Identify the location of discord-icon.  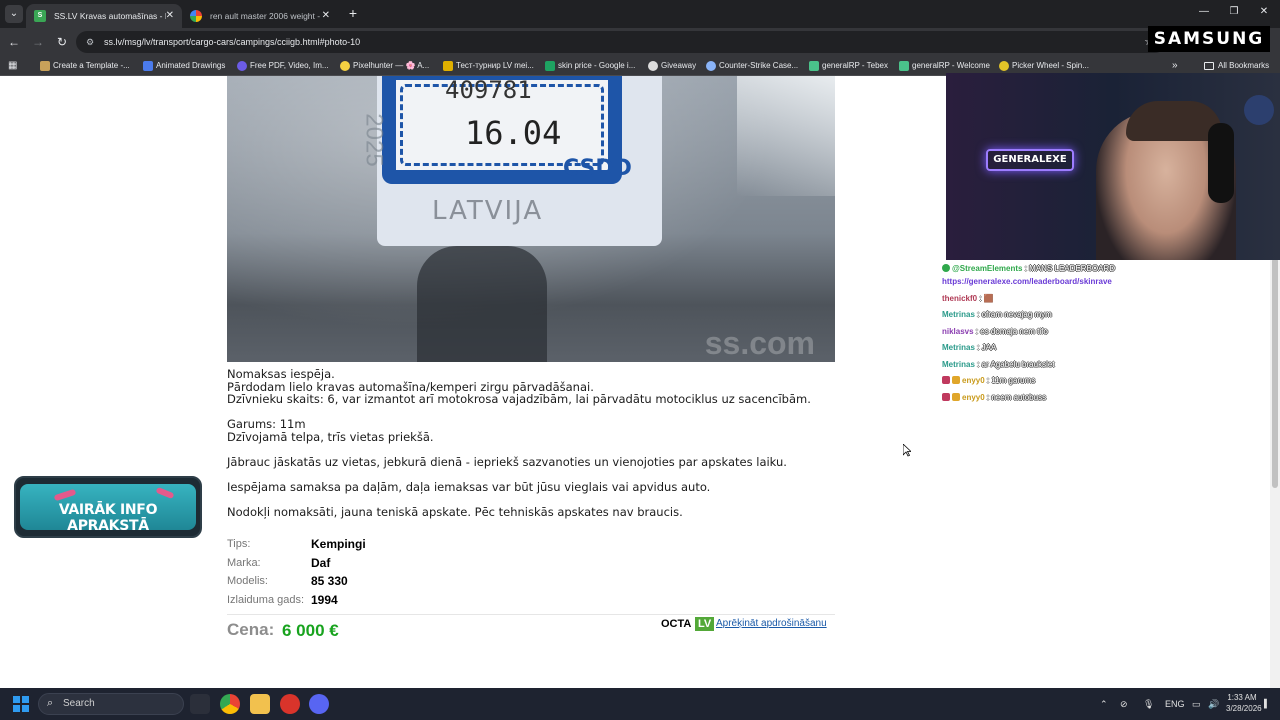
(319, 704).